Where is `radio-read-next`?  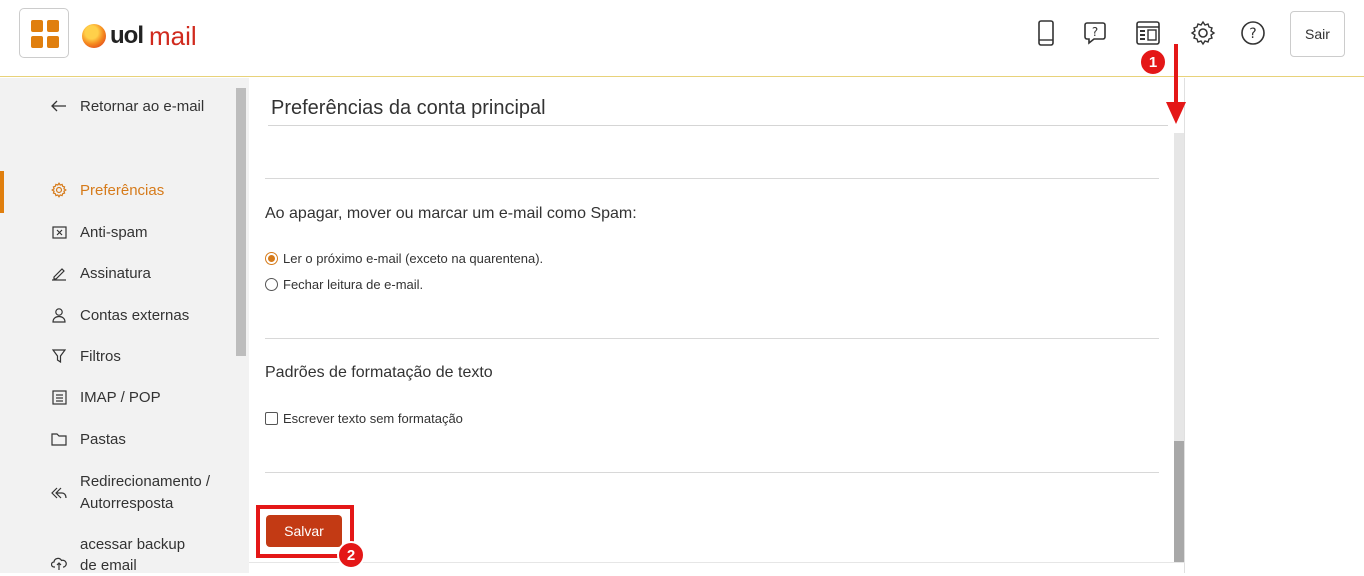
radio-read-next is located at coordinates (271, 258).